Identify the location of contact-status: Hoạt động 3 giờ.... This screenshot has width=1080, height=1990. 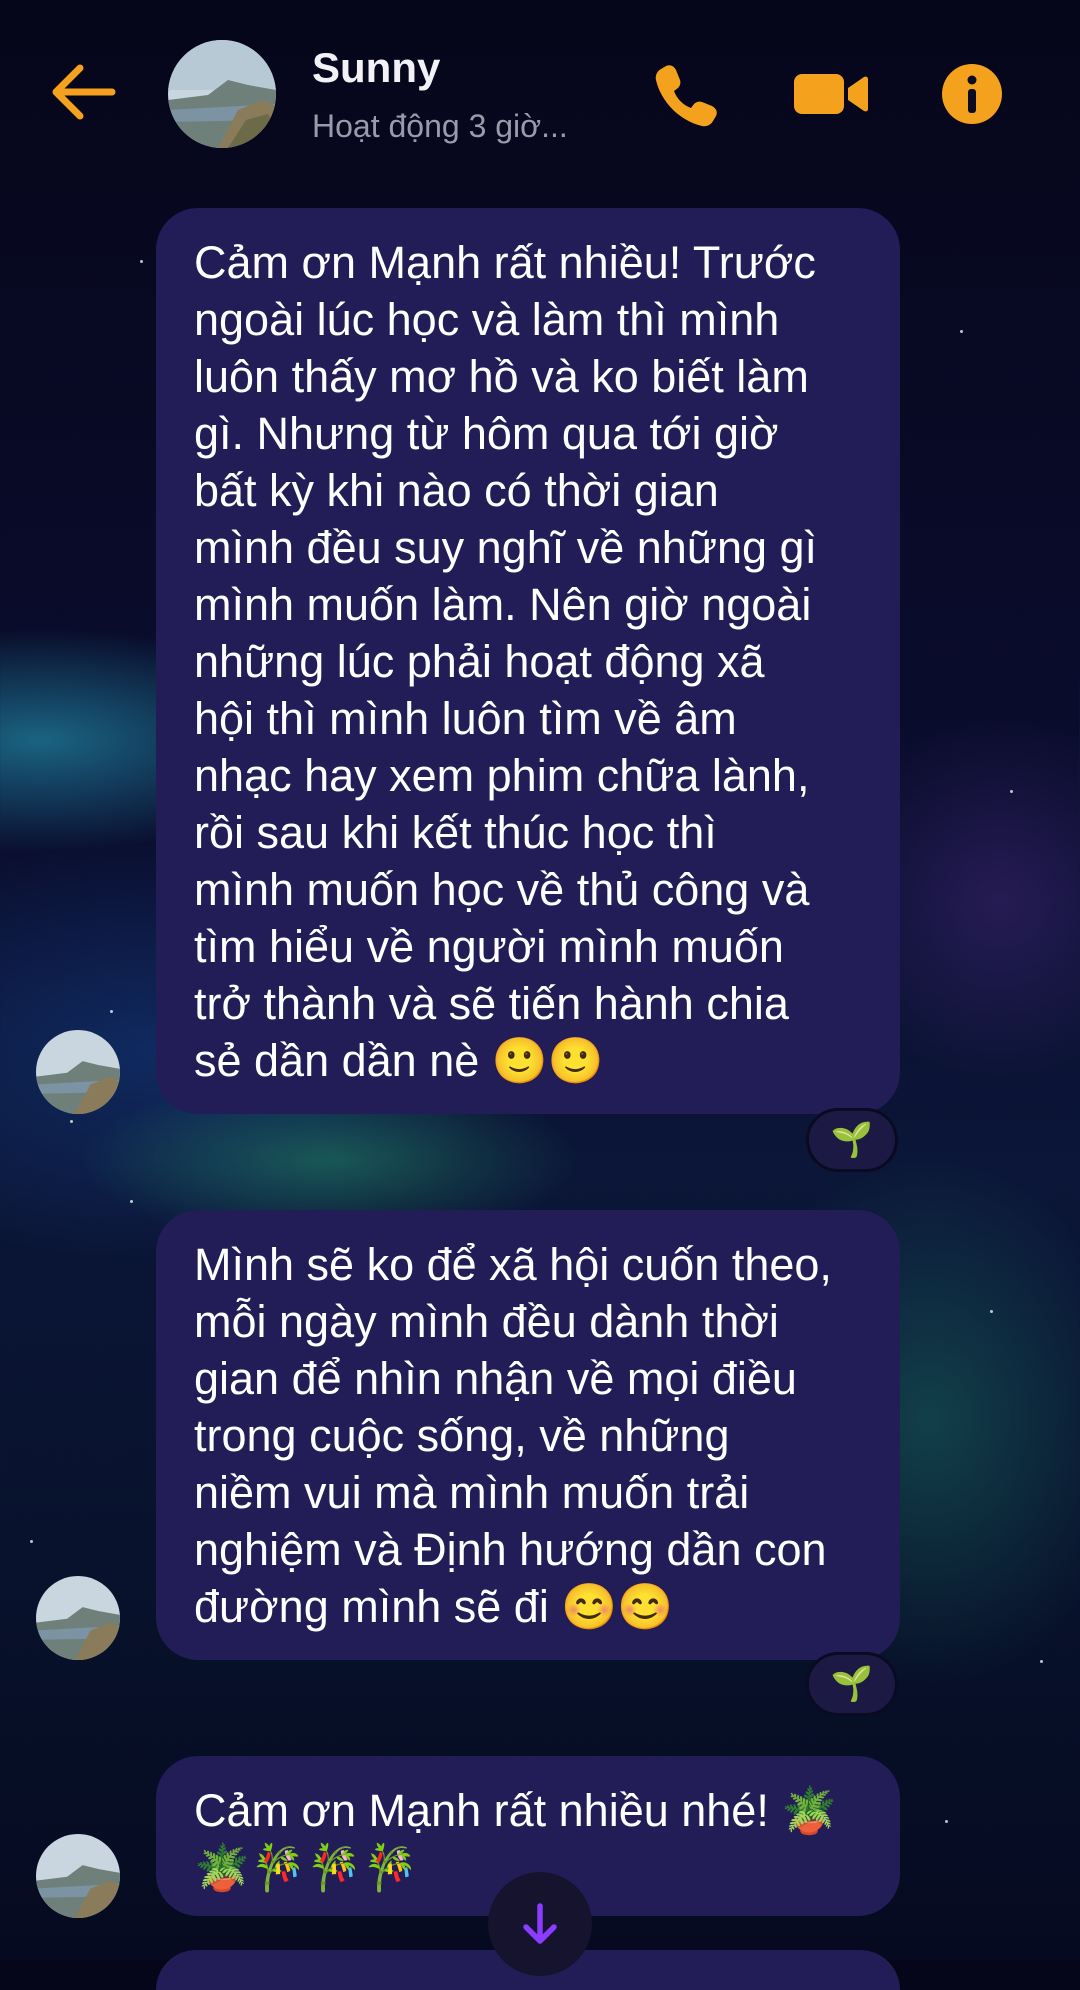
(440, 126).